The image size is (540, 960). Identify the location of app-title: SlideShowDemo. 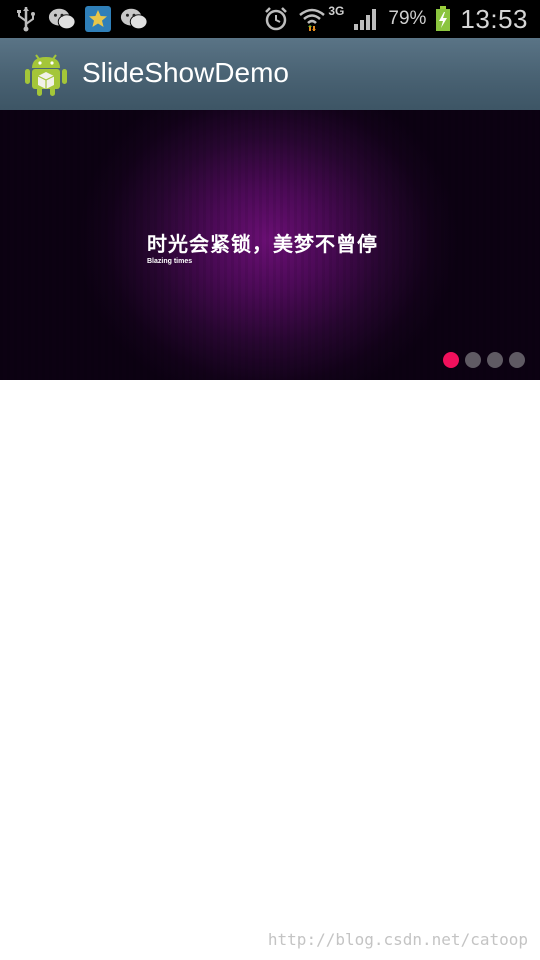
(185, 72).